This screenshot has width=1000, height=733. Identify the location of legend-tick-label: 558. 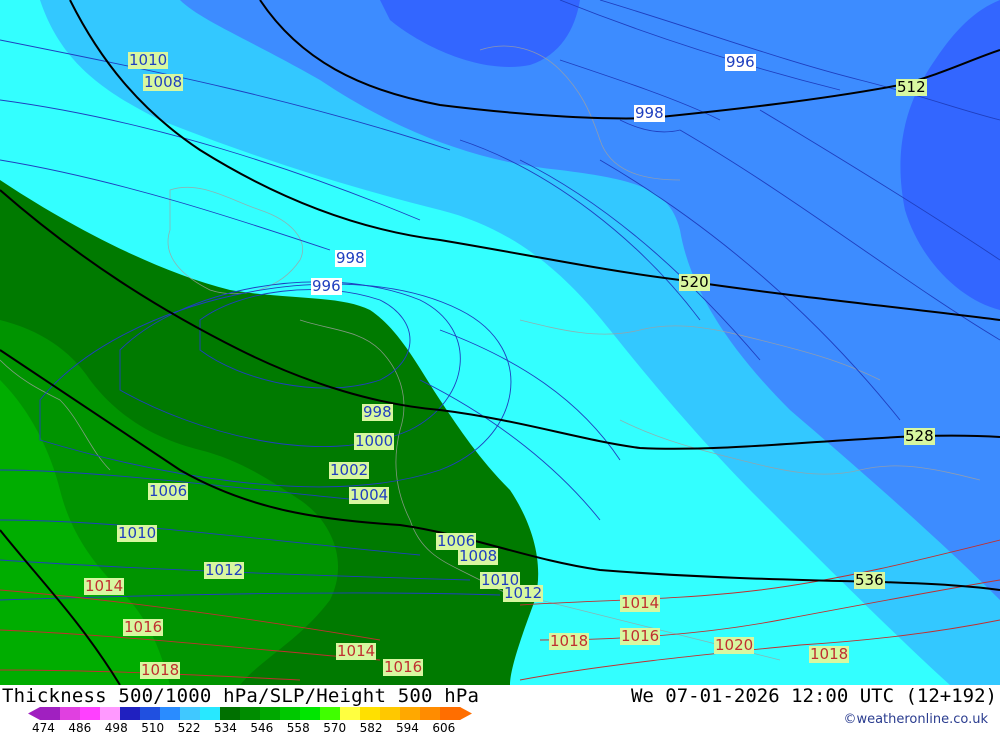
(298, 727).